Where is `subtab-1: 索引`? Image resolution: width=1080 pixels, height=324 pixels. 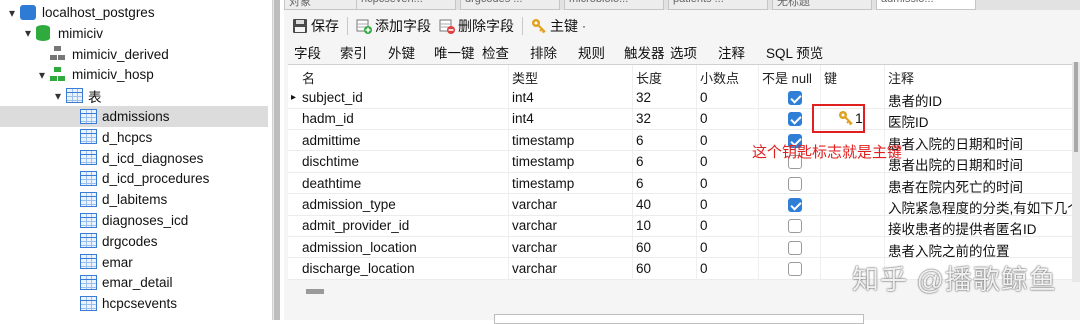
subtab-1: 索引 is located at coordinates (353, 52).